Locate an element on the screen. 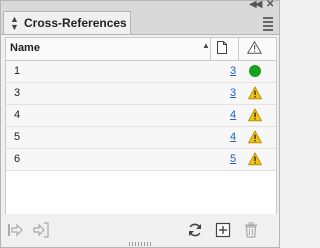 This screenshot has height=248, width=320. row-name: 4 is located at coordinates (17, 115).